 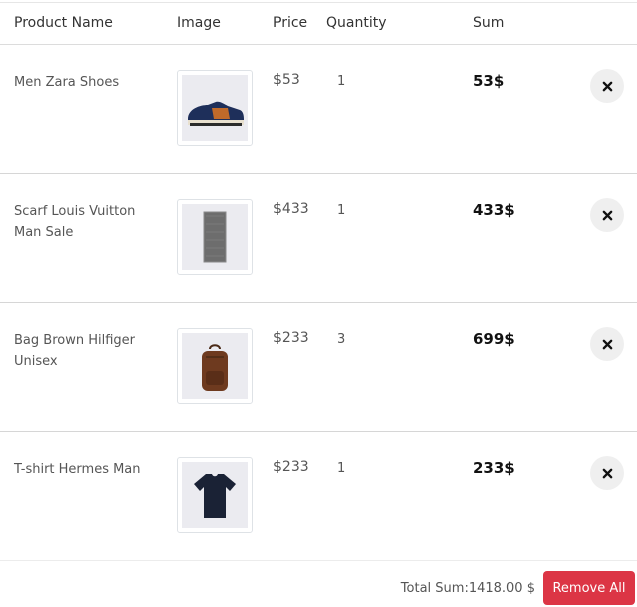 What do you see at coordinates (489, 23) in the screenshot?
I see `header-sum: Sum` at bounding box center [489, 23].